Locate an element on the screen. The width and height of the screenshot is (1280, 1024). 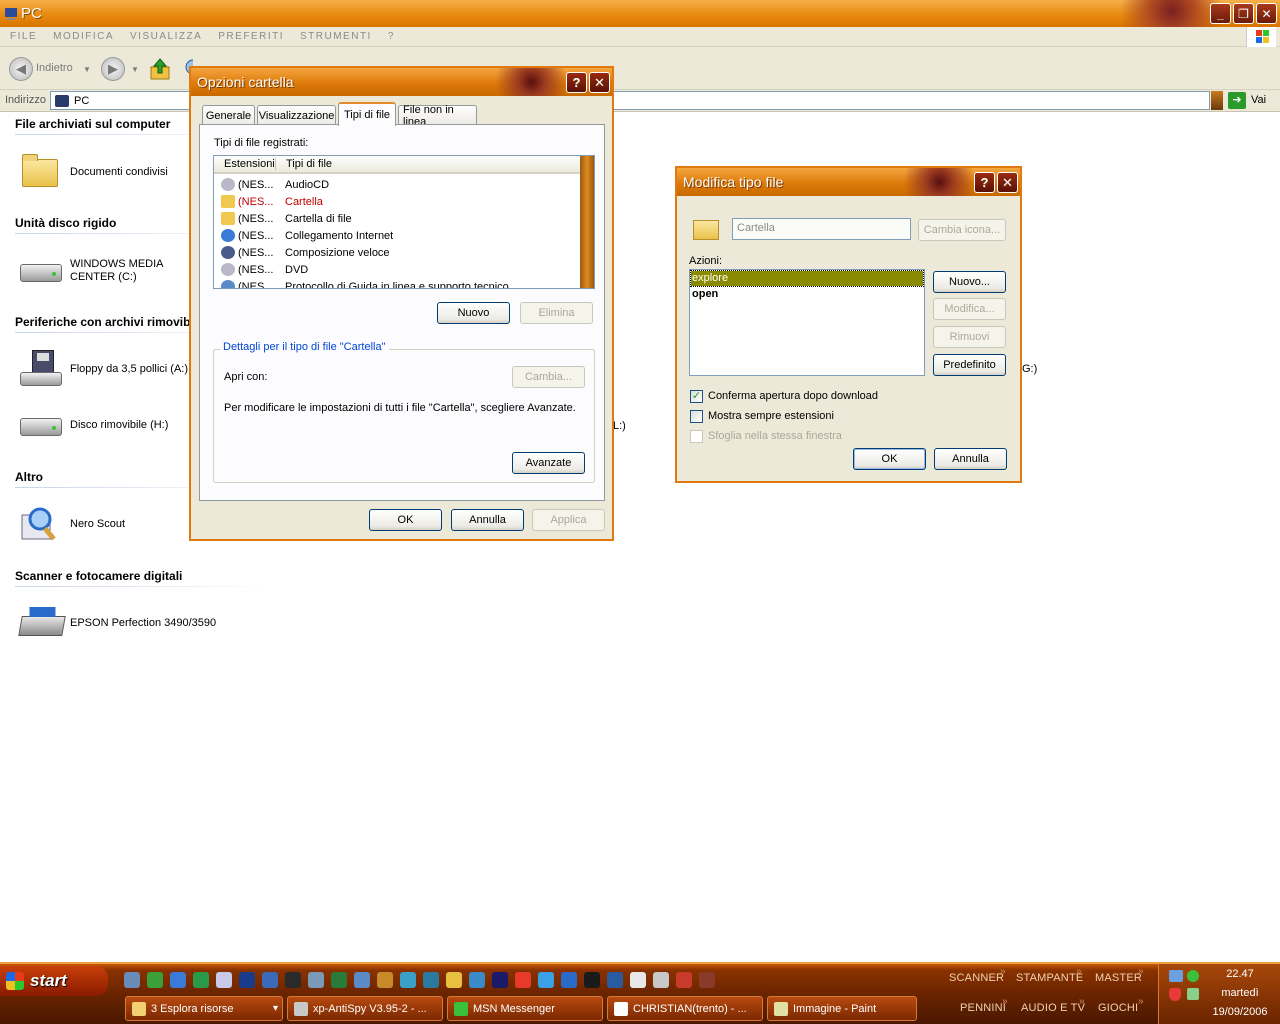
taskbar-link: GIOCHI is located at coordinates (1118, 1008).